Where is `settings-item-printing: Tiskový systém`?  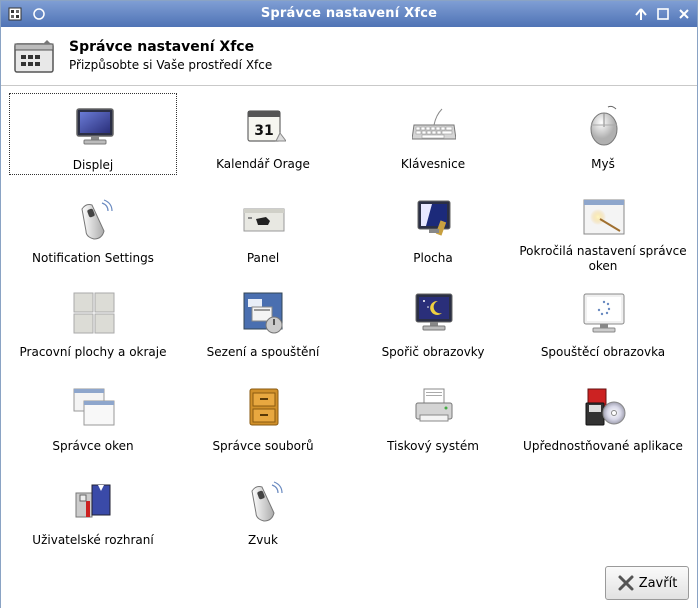
settings-item-printing: Tiskový systém is located at coordinates (433, 416).